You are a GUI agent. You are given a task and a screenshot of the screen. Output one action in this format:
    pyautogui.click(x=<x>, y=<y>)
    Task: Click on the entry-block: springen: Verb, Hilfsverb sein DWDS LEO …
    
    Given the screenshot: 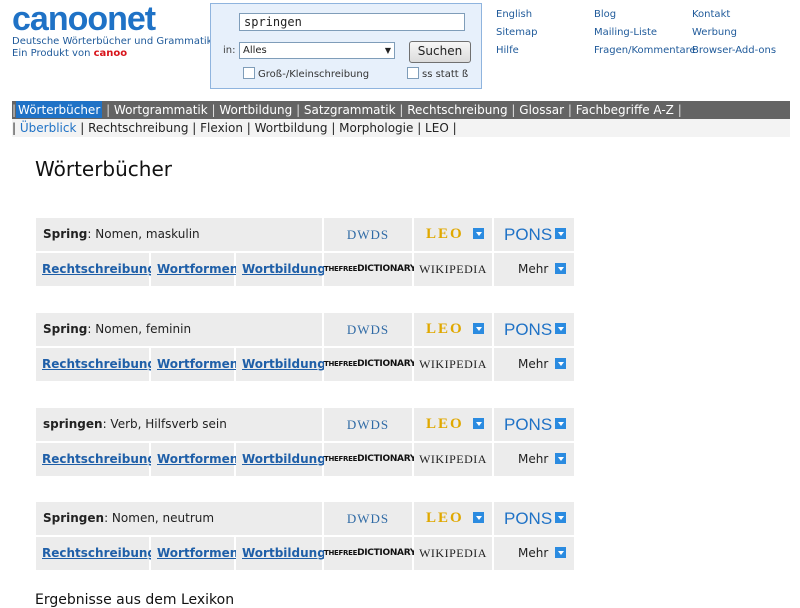 What is the action you would take?
    pyautogui.click(x=305, y=443)
    